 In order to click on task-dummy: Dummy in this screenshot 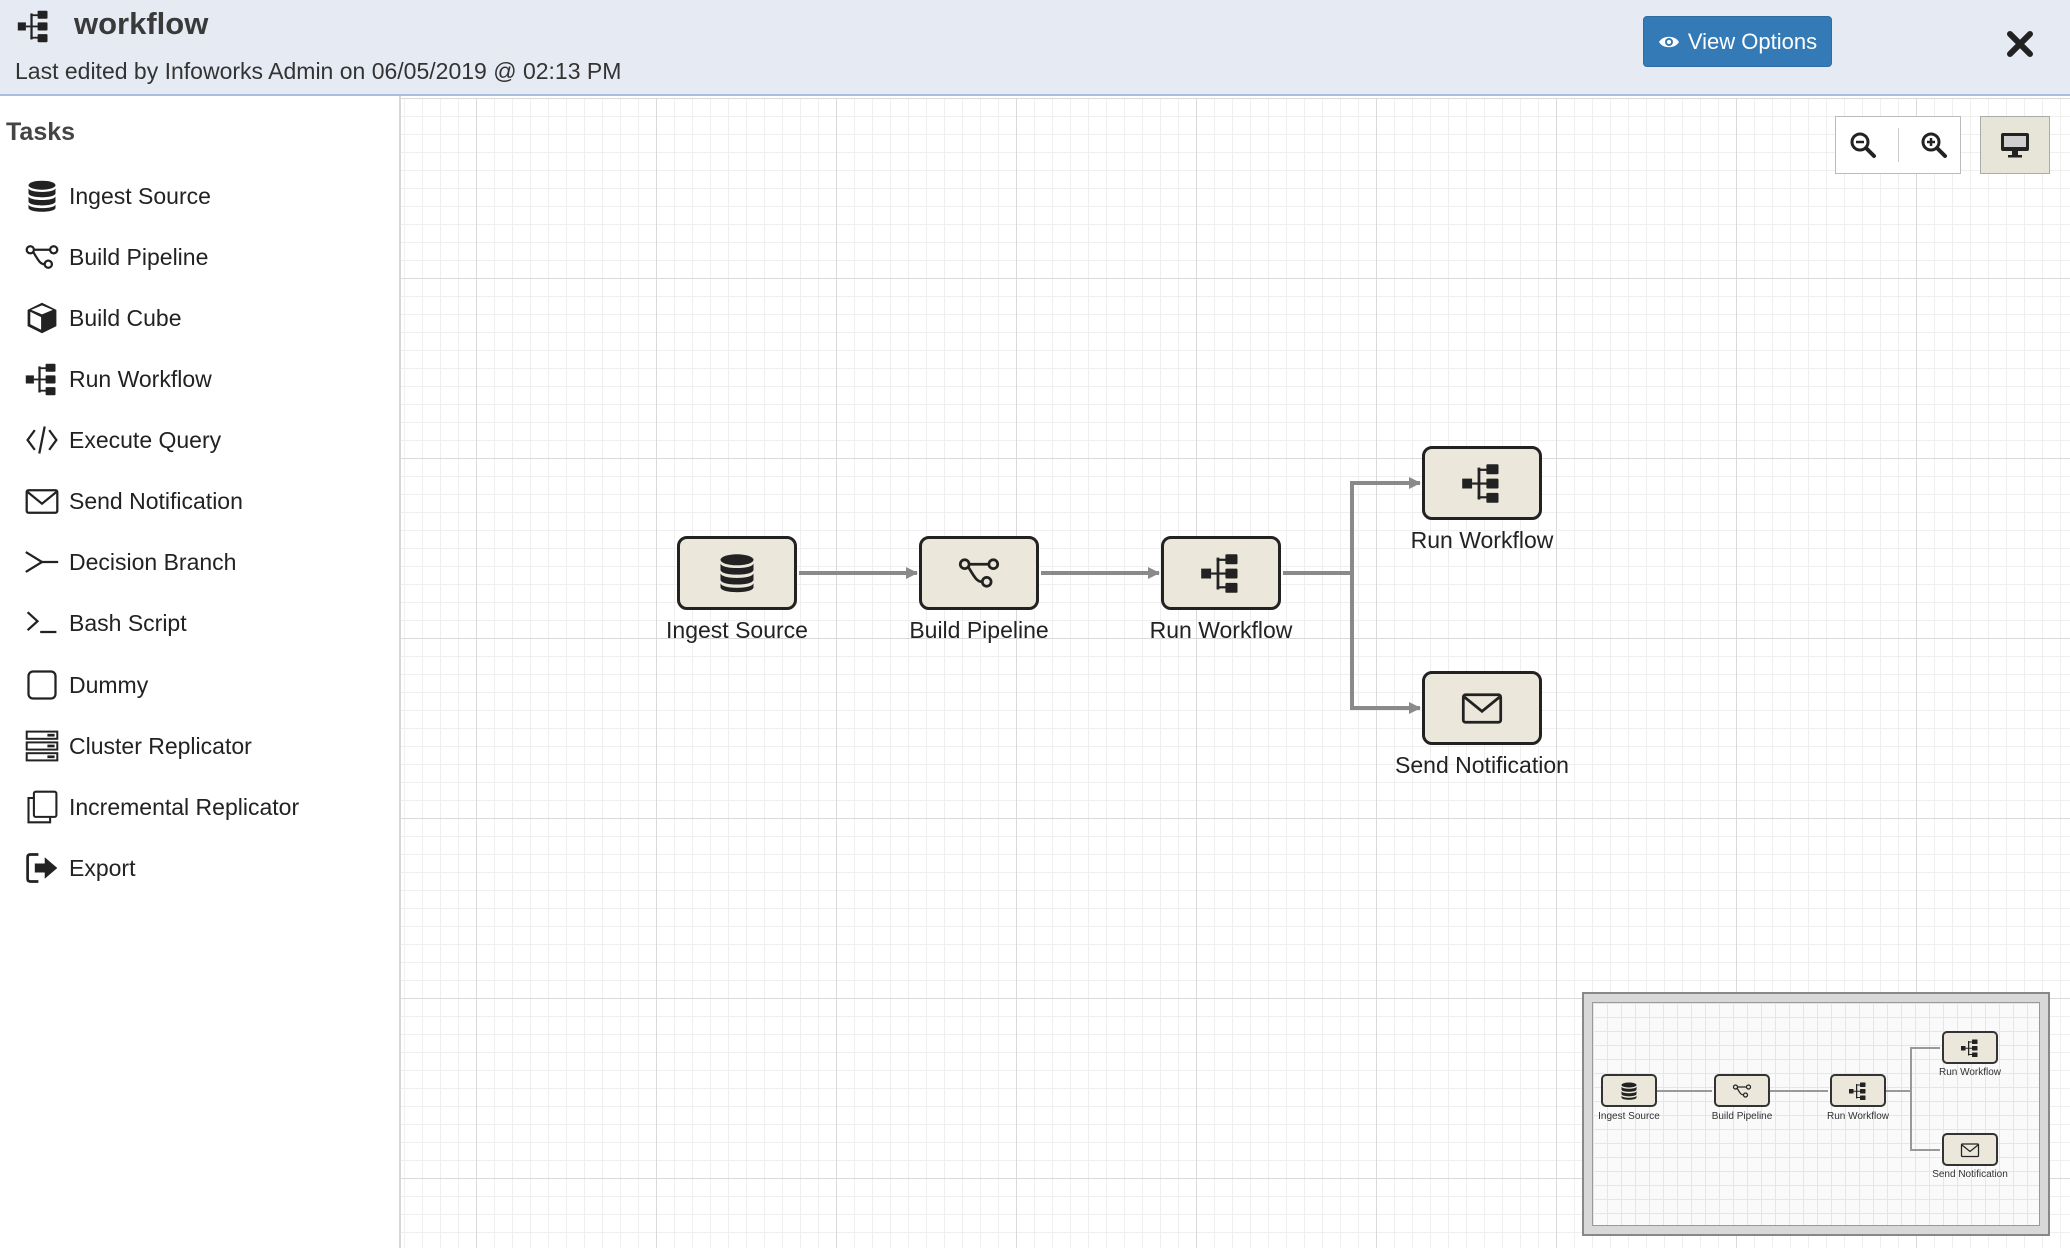, I will do `click(195, 685)`.